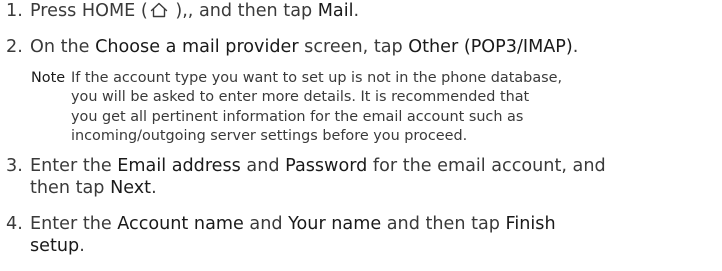 This screenshot has height=271, width=722. Describe the element at coordinates (159, 10) in the screenshot. I see `home-icon` at that location.